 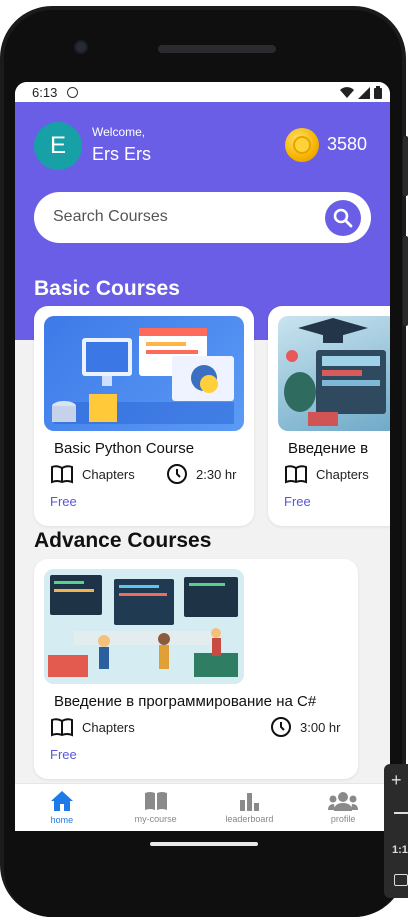 I want to click on python-illustration, so click(x=143, y=376).